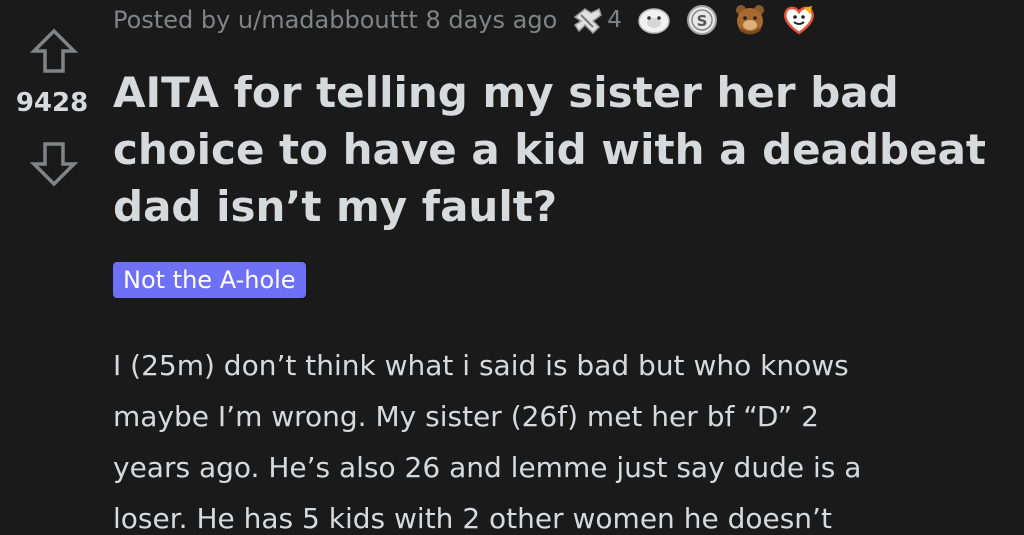 This screenshot has height=535, width=1024. I want to click on silver-award: S, so click(702, 20).